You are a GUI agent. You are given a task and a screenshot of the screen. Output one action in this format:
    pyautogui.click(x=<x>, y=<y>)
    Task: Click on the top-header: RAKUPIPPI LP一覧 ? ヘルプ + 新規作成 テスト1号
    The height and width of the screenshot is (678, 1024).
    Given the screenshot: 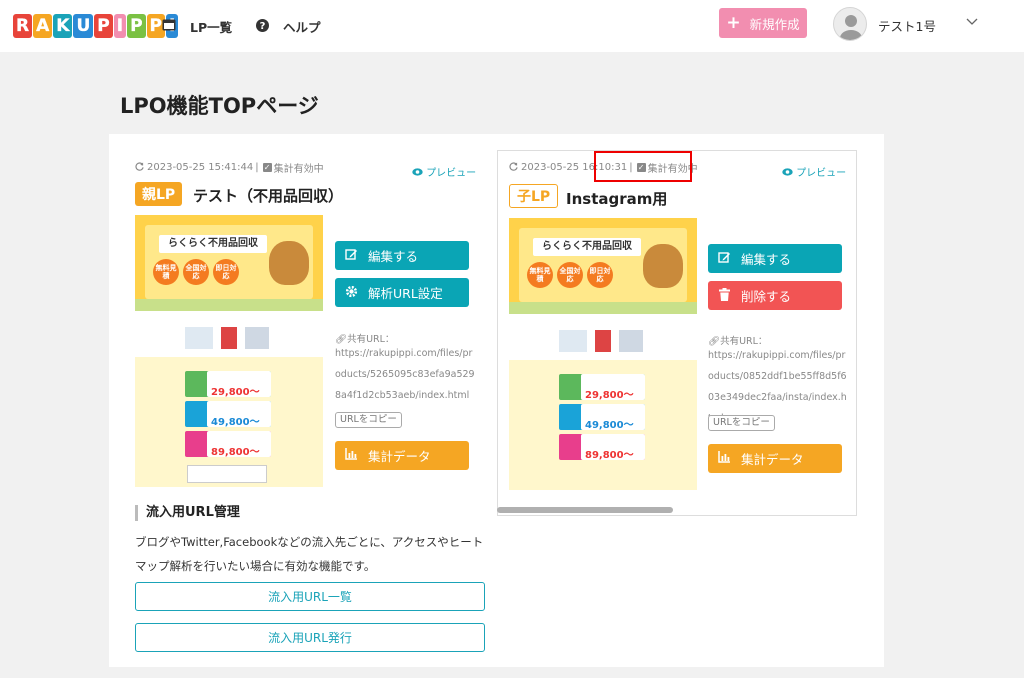 What is the action you would take?
    pyautogui.click(x=512, y=26)
    